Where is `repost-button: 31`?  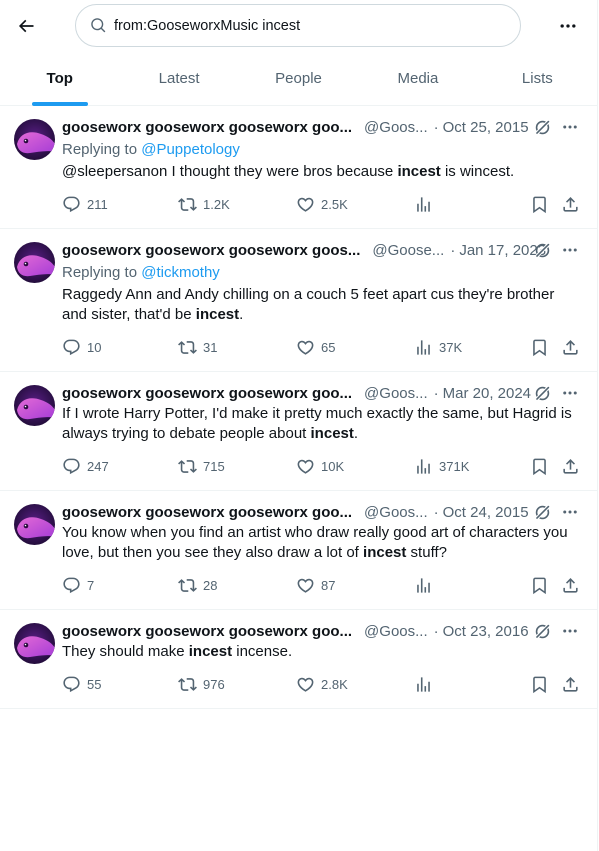
repost-button: 31 is located at coordinates (197, 347).